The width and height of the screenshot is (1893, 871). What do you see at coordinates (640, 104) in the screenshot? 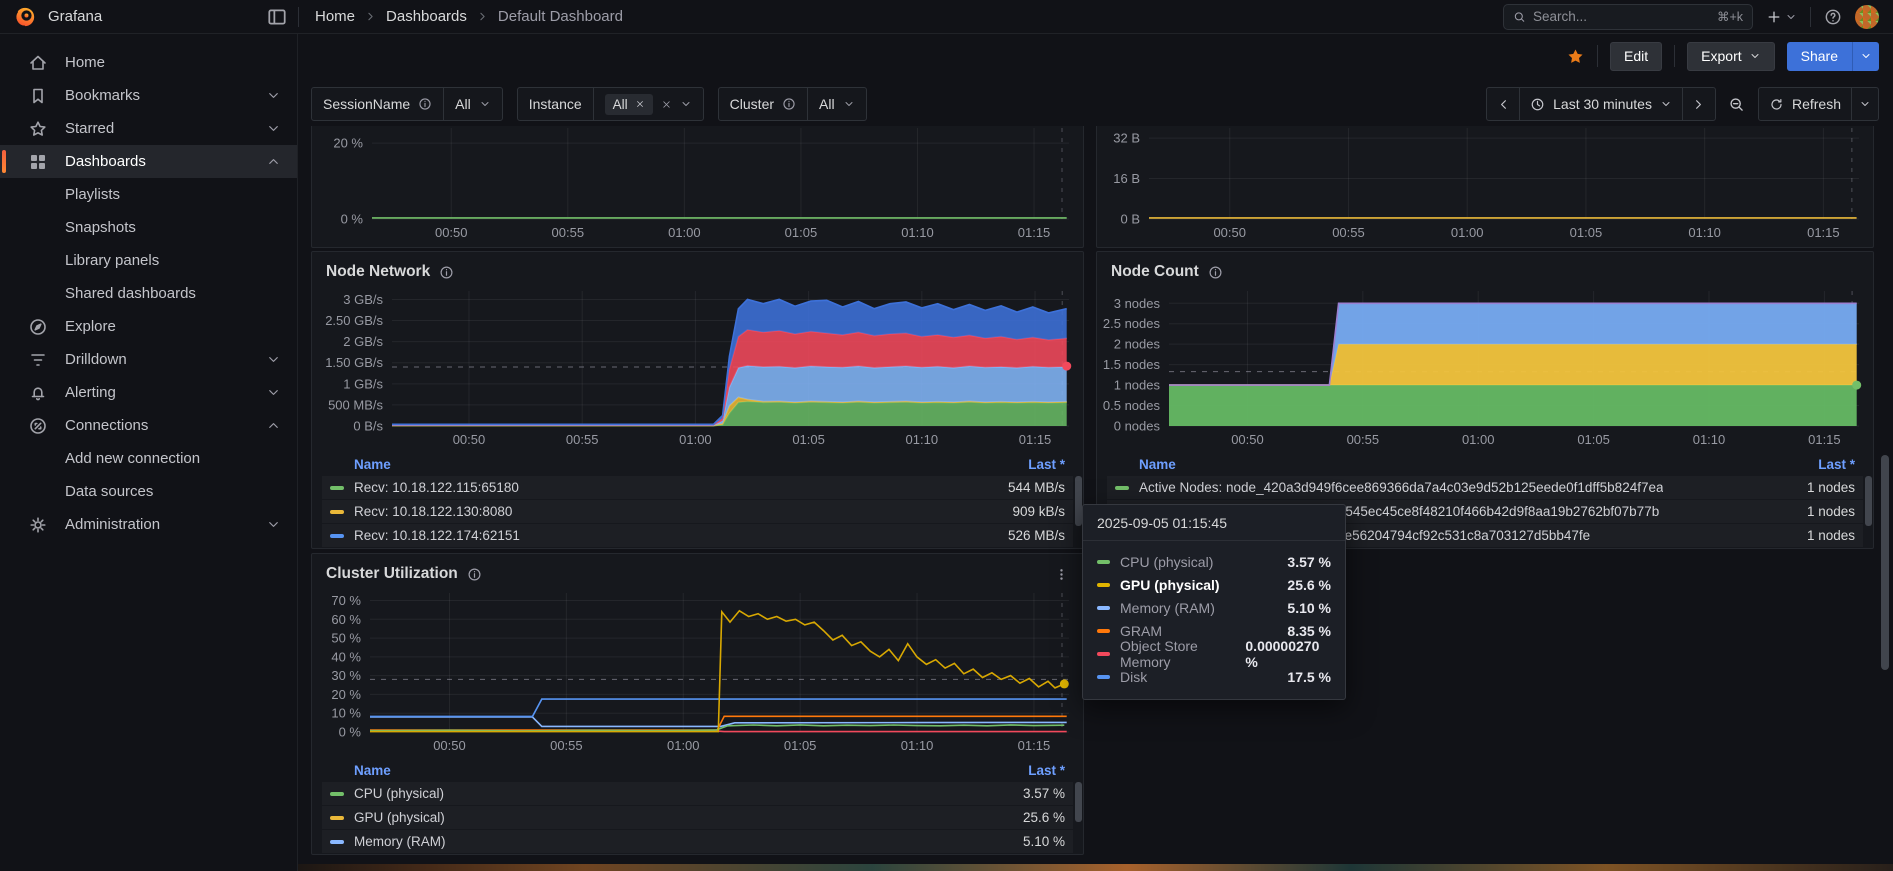
I see `close-icon` at bounding box center [640, 104].